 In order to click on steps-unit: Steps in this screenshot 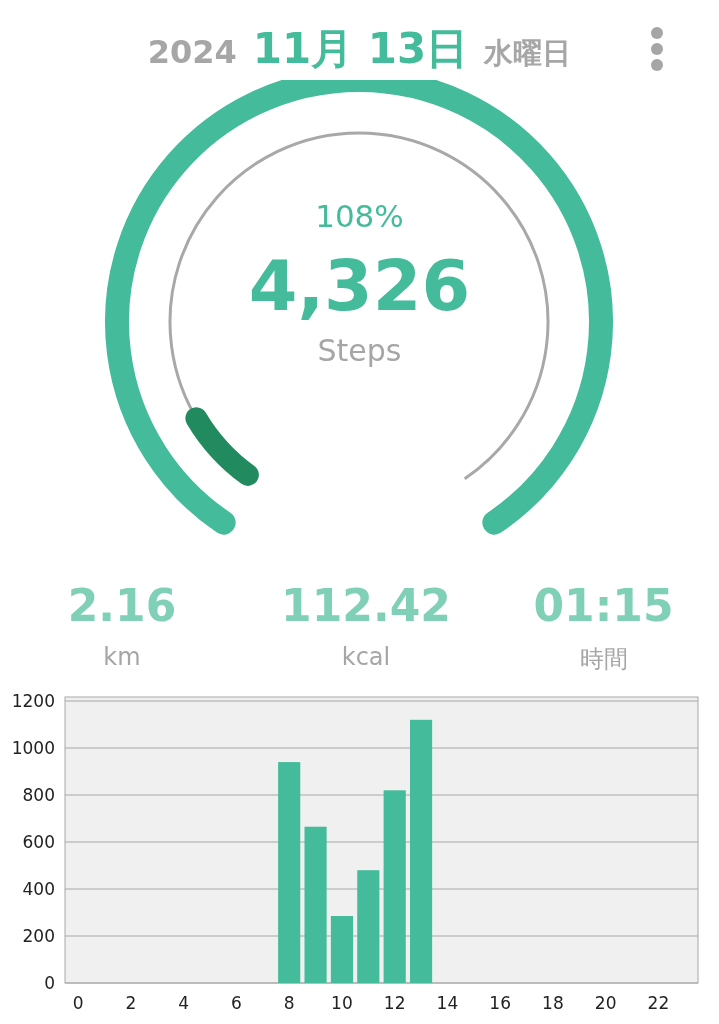, I will do `click(359, 350)`.